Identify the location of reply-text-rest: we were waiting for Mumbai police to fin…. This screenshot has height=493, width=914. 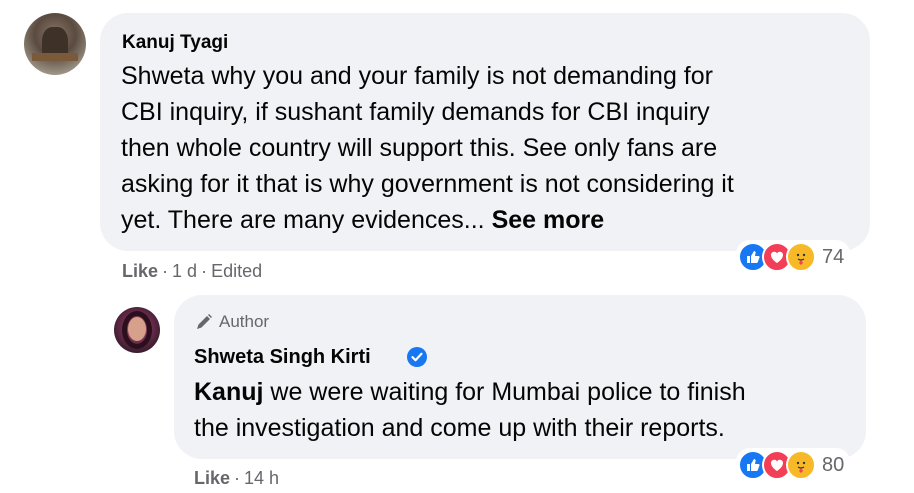
(504, 392).